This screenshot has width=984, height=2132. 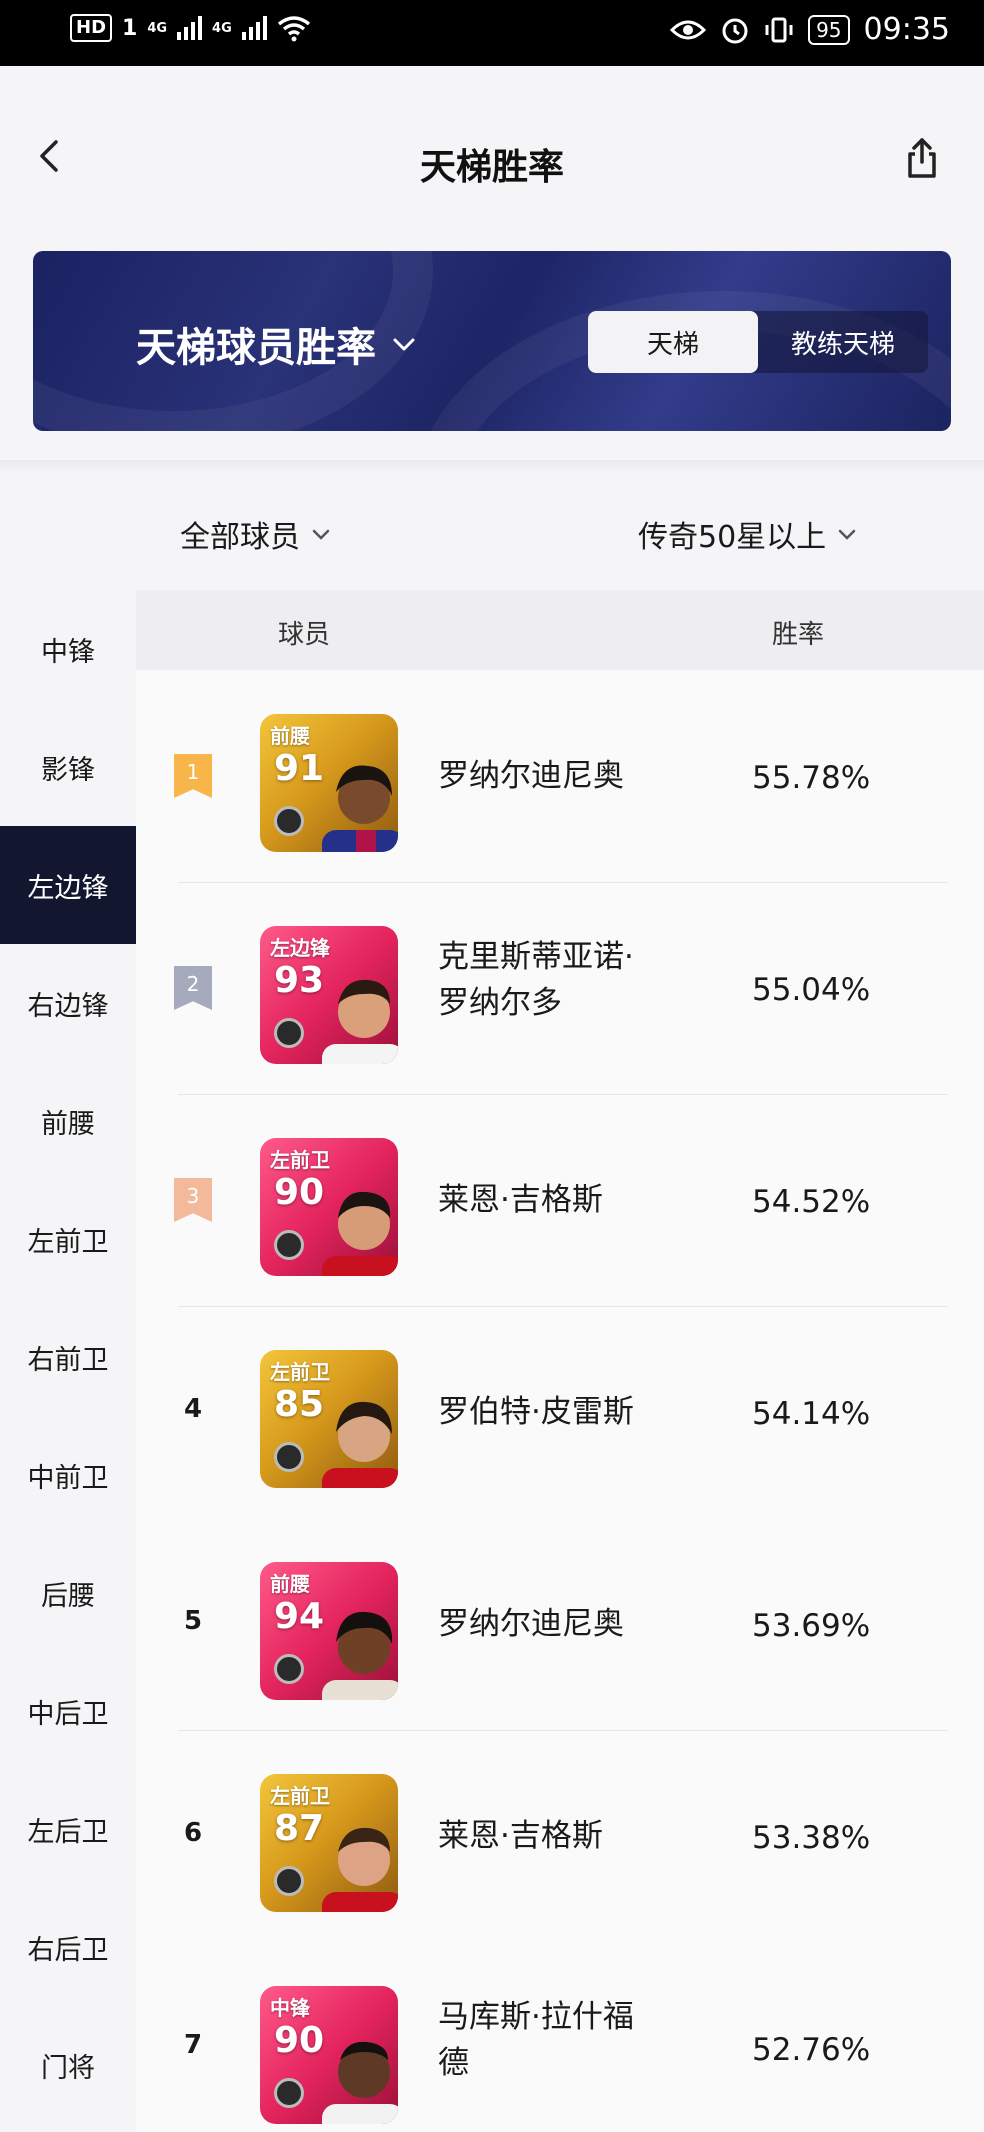 I want to click on player-name: 莱恩·吉格斯, so click(x=520, y=1836).